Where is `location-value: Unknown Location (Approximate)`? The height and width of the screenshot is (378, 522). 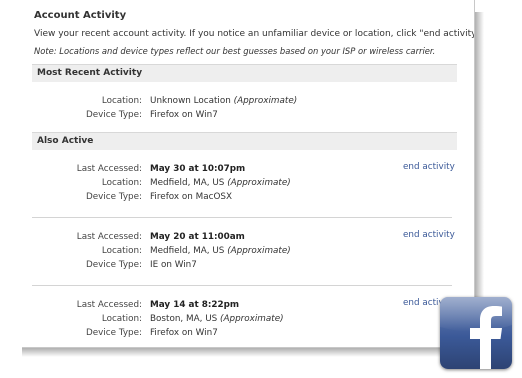
location-value: Unknown Location (Approximate) is located at coordinates (224, 101).